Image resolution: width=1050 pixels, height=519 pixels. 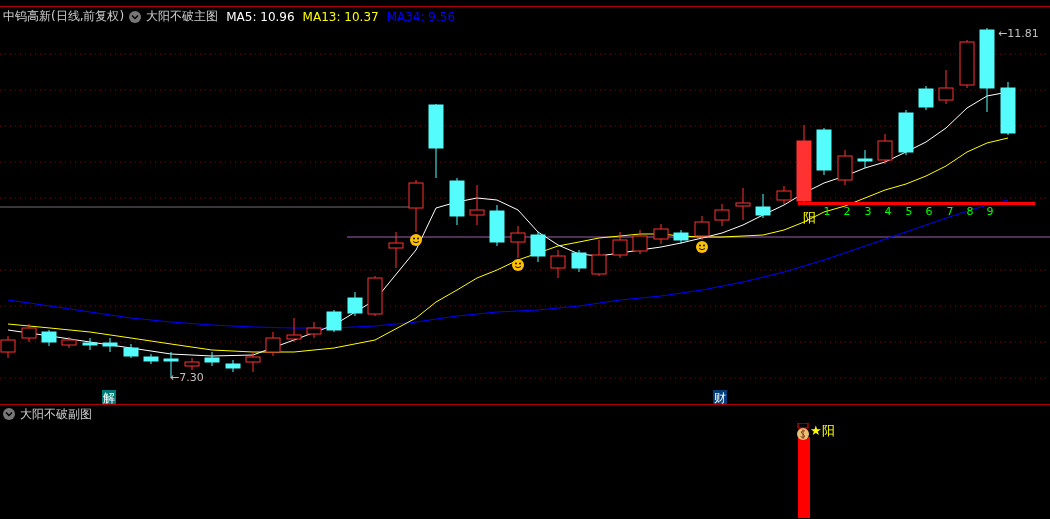 I want to click on sub-indicator-name: 大阳不破副图, so click(x=56, y=414).